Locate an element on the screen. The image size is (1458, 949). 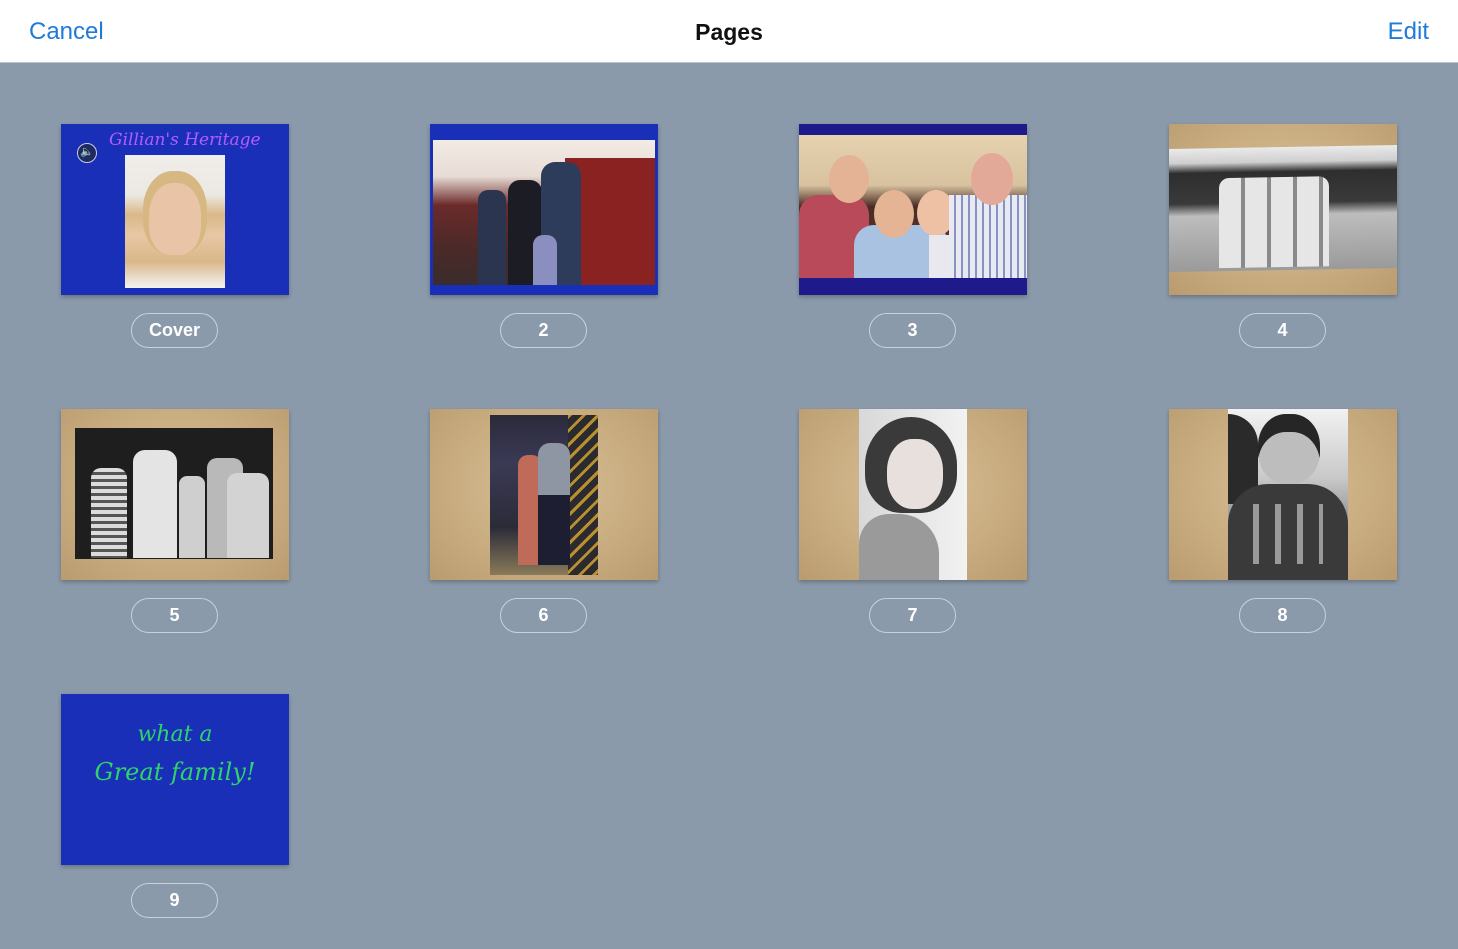
navigation-bar: Cancel Pages Edit is located at coordinates (729, 31).